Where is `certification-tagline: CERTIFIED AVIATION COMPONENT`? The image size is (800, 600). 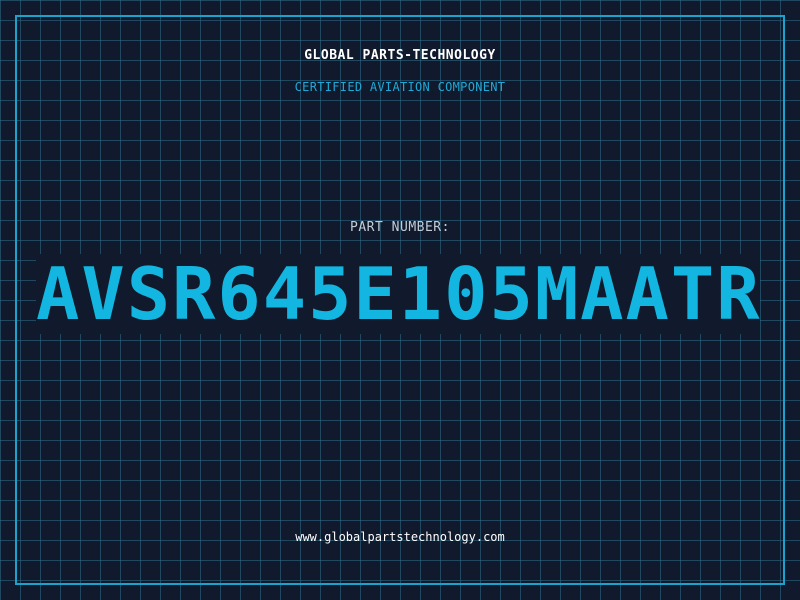
certification-tagline: CERTIFIED AVIATION COMPONENT is located at coordinates (400, 87).